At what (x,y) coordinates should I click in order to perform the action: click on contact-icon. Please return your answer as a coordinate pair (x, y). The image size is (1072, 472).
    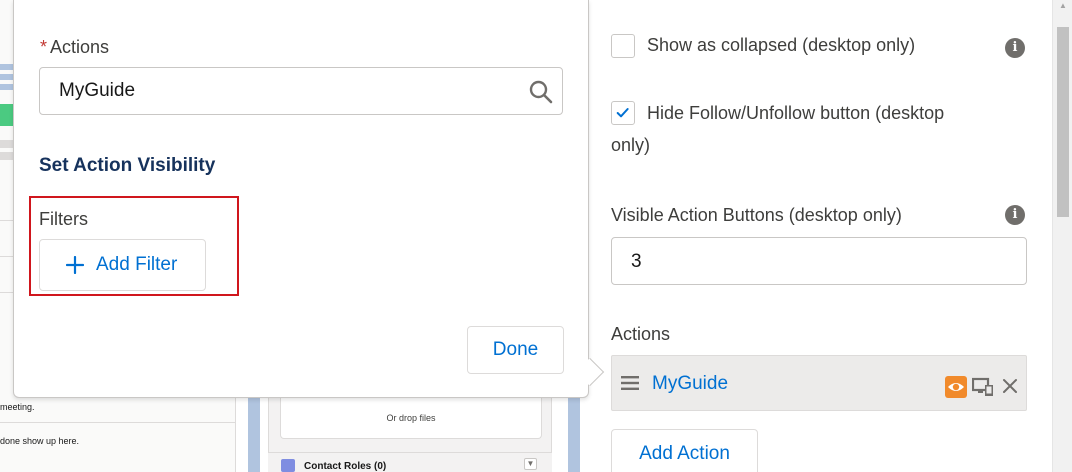
    Looking at the image, I should click on (288, 465).